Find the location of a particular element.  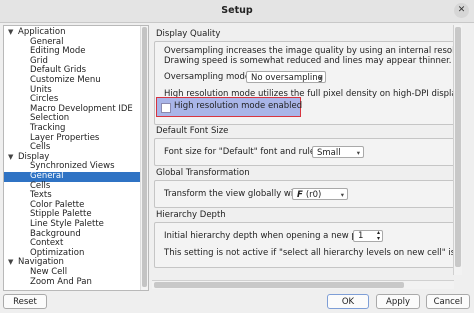

transform-value: (r0) is located at coordinates (313, 195).